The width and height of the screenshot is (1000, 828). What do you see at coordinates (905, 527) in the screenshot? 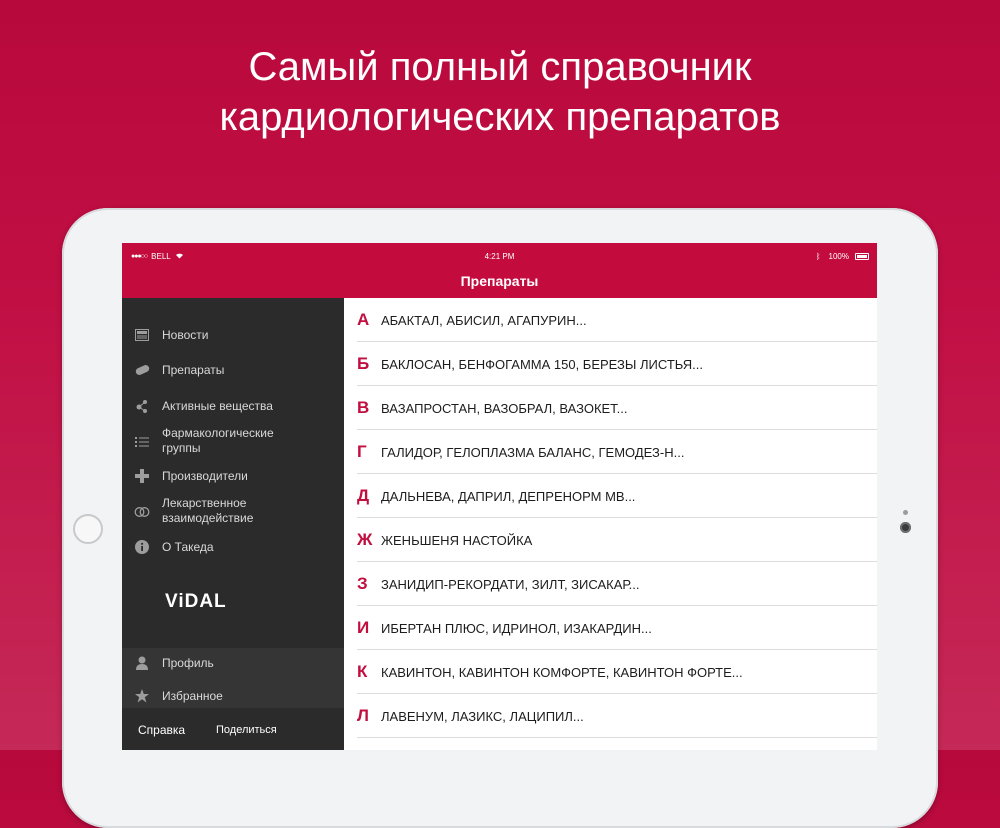
I see `camera-lens` at bounding box center [905, 527].